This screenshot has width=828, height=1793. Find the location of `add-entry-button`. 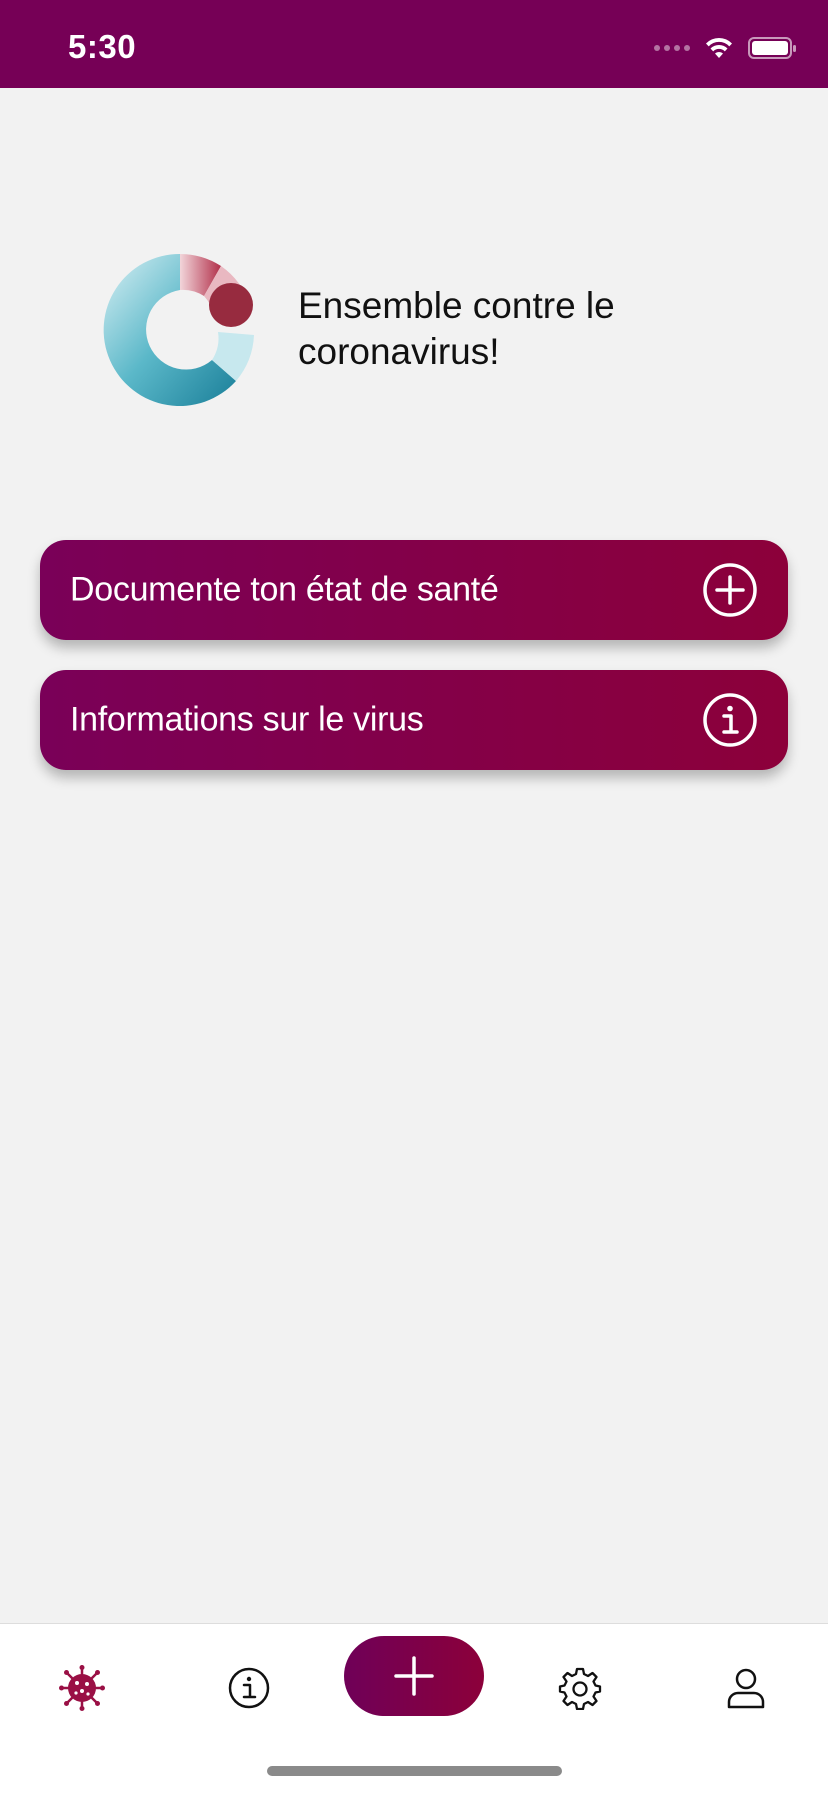

add-entry-button is located at coordinates (414, 1676).